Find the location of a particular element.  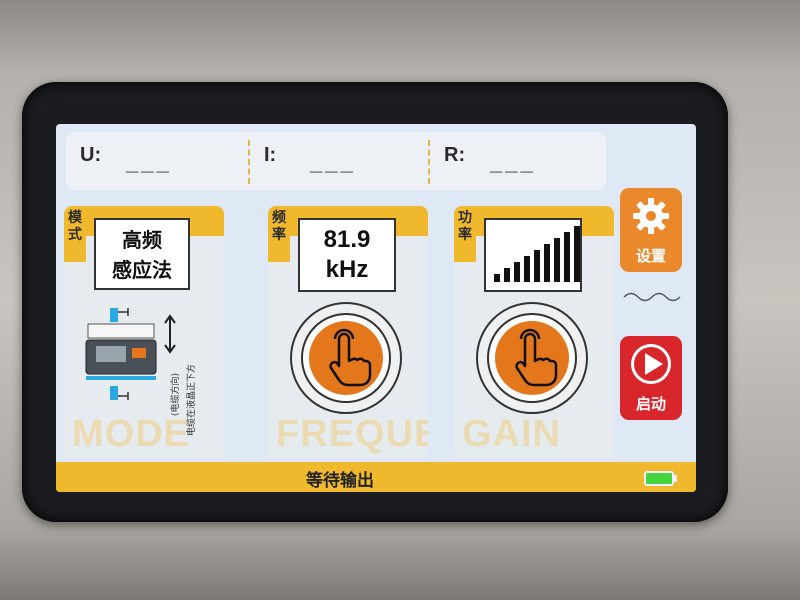

gain-level-bars is located at coordinates (537, 254).